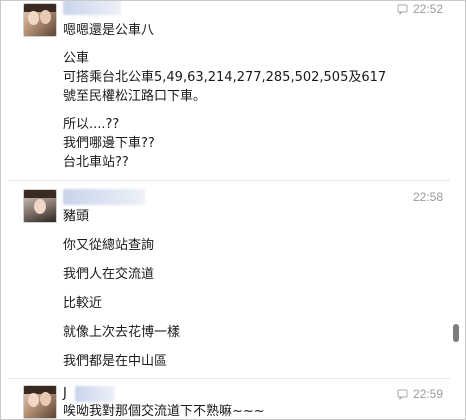  I want to click on timestamp-group: 22:58, so click(428, 197).